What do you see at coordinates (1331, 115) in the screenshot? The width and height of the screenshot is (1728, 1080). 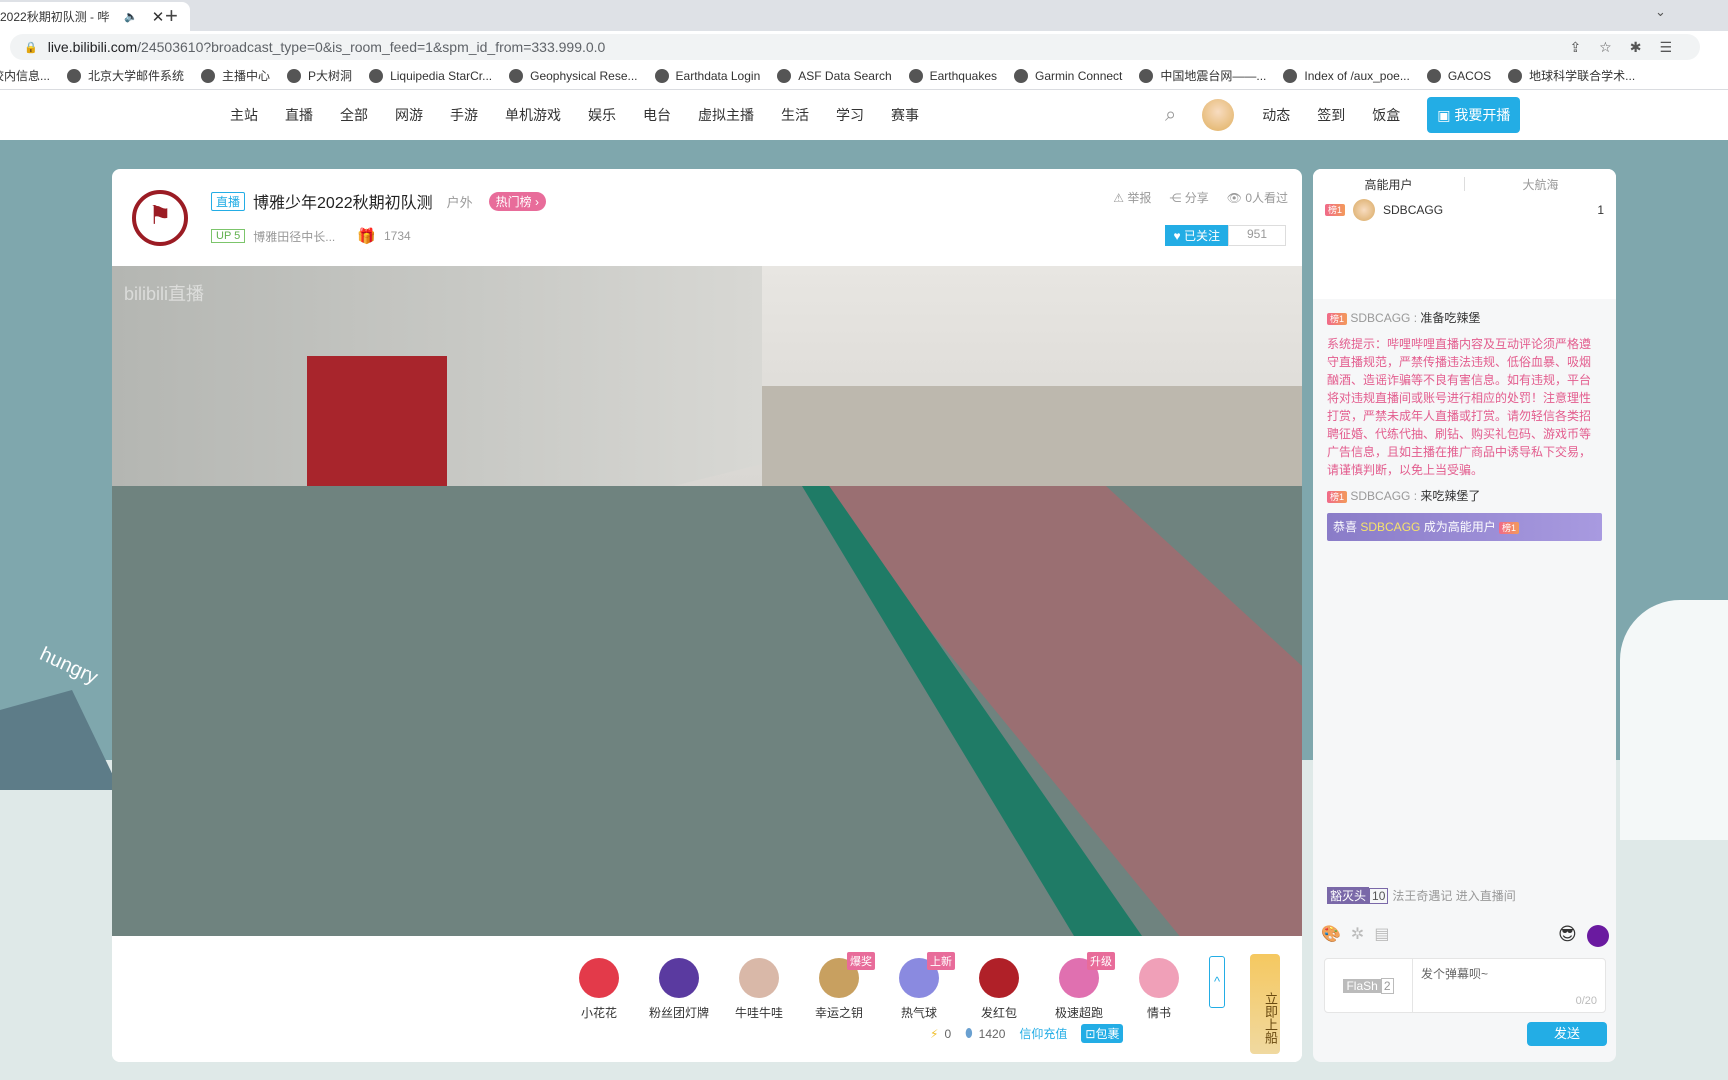 I see `nav-right-item: 签到` at bounding box center [1331, 115].